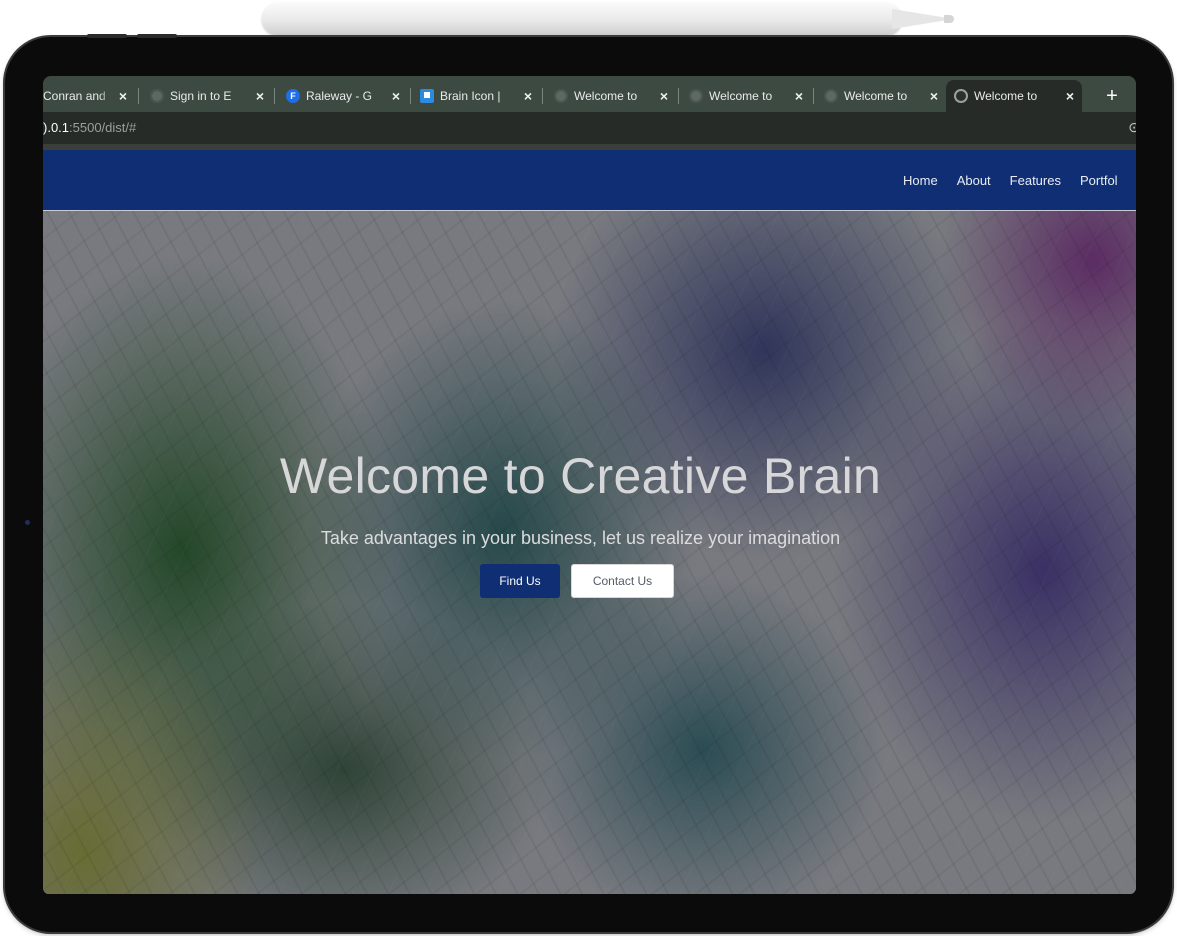  Describe the element at coordinates (580, 476) in the screenshot. I see `hero-title: Welcome to Creative Brain` at that location.